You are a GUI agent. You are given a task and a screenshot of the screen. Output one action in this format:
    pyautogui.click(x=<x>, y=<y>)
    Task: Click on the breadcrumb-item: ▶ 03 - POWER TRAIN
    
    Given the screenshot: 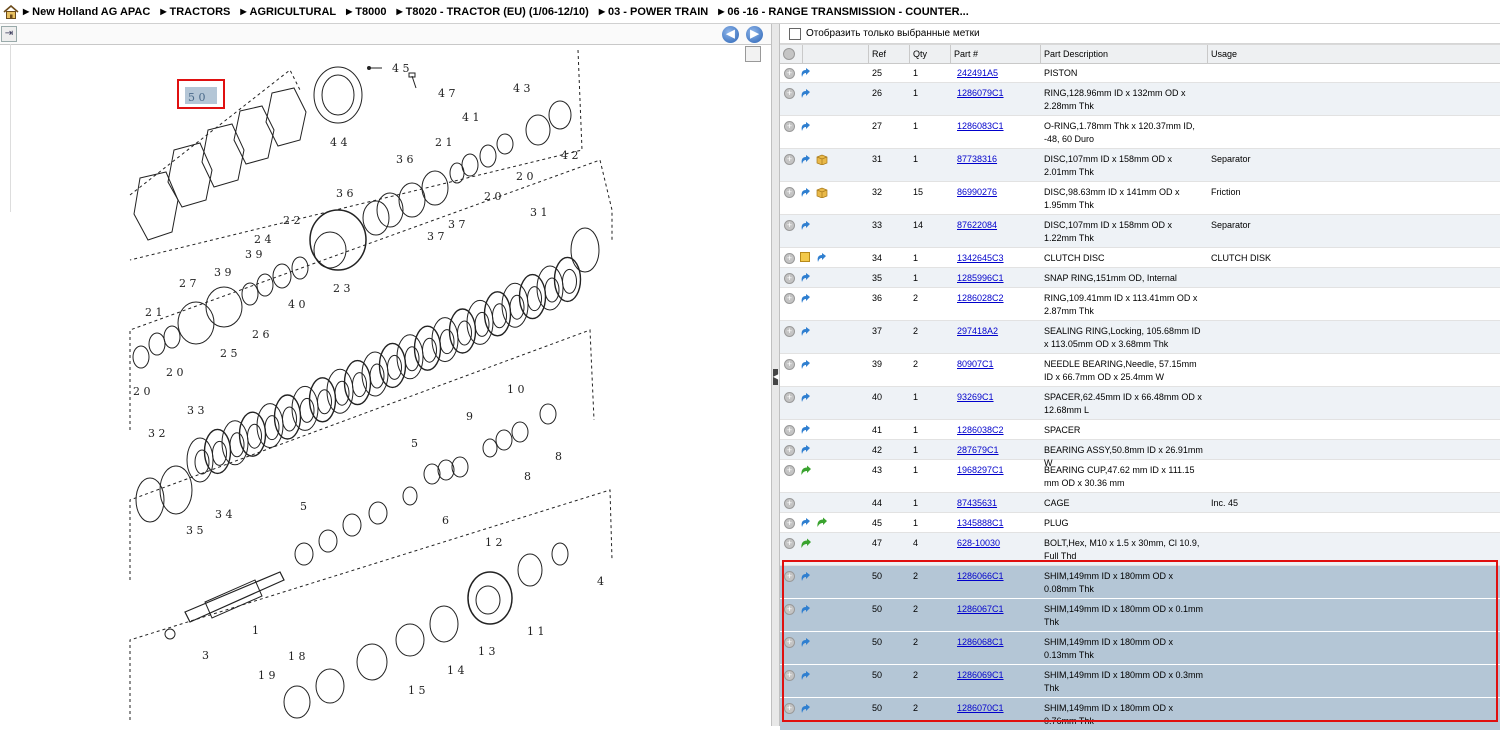 What is the action you would take?
    pyautogui.click(x=653, y=12)
    